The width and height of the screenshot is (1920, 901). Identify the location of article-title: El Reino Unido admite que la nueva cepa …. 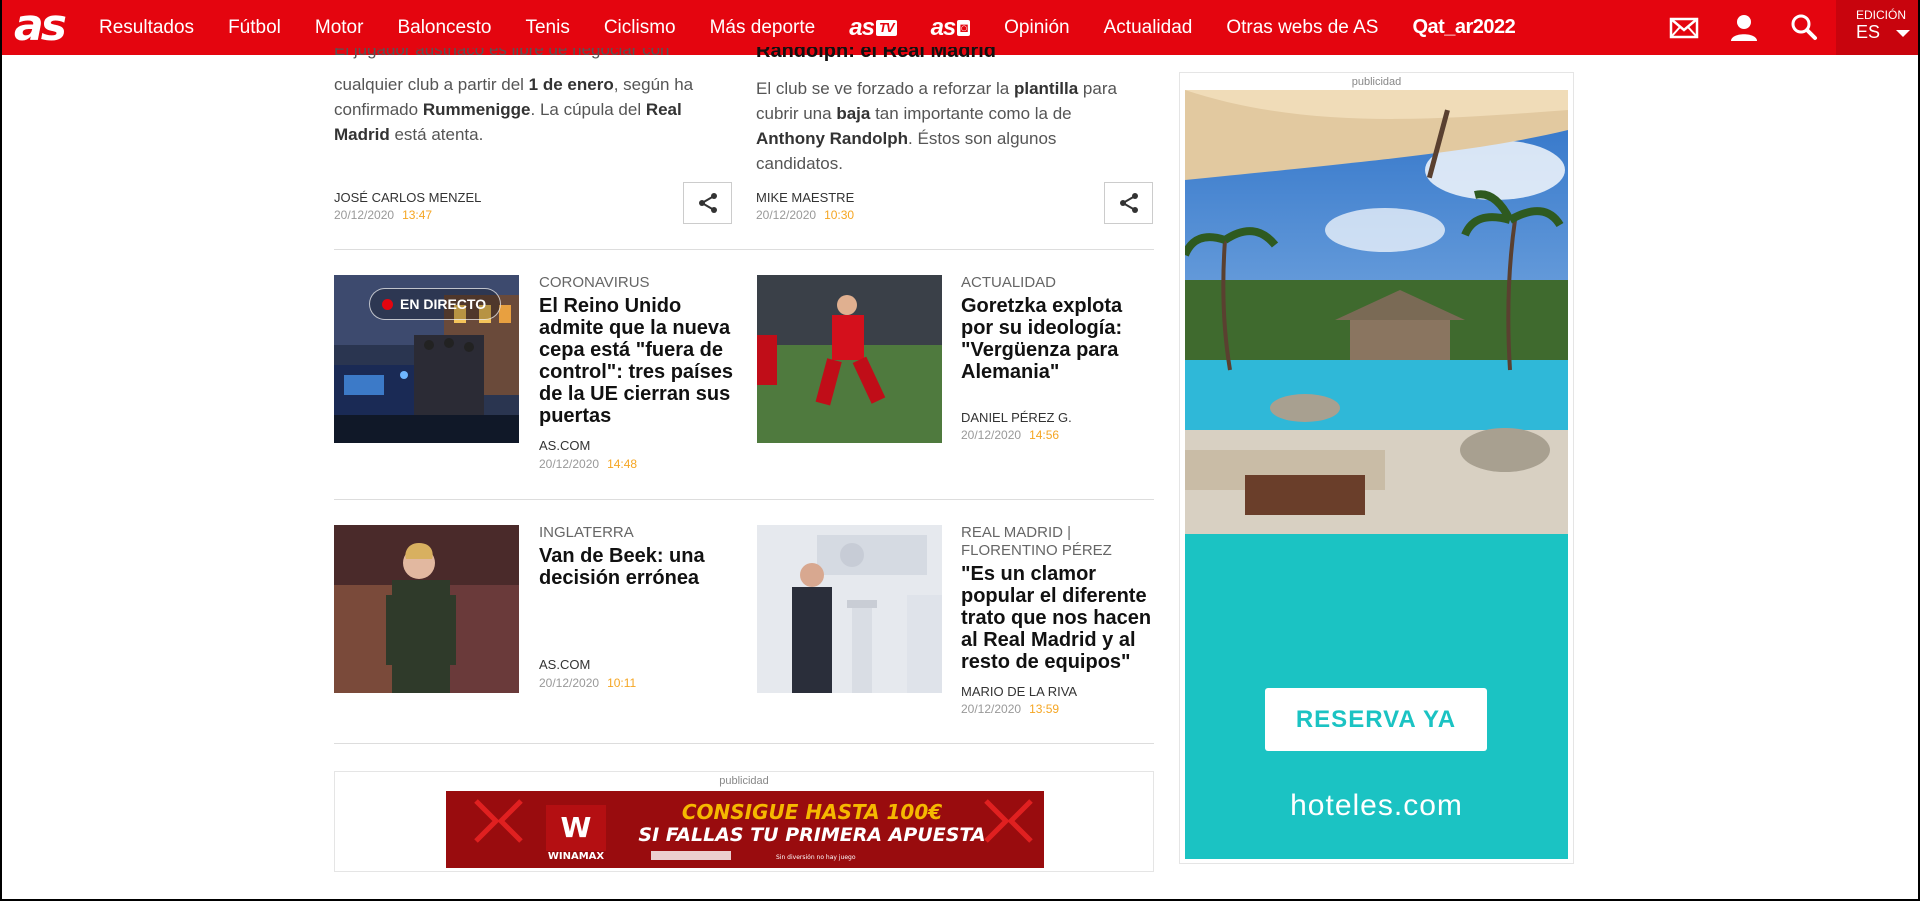
(636, 361).